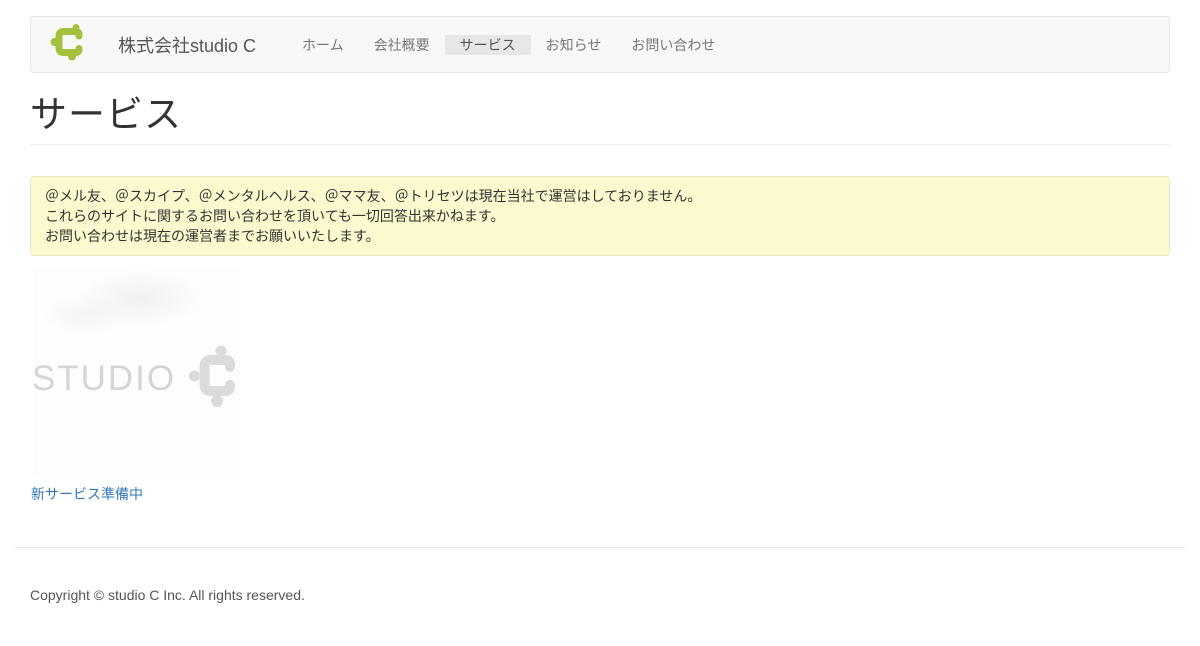  What do you see at coordinates (600, 120) in the screenshot?
I see `page-header: サービス` at bounding box center [600, 120].